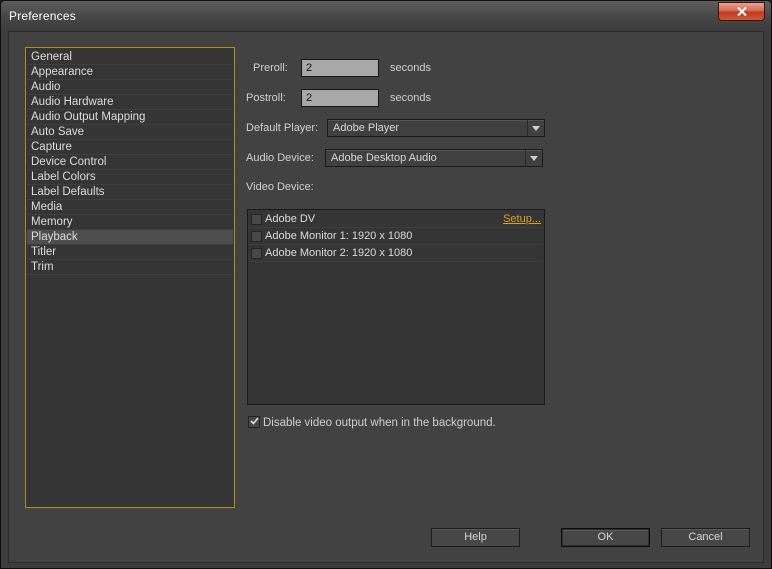  Describe the element at coordinates (475, 537) in the screenshot. I see `help-button: Help` at that location.